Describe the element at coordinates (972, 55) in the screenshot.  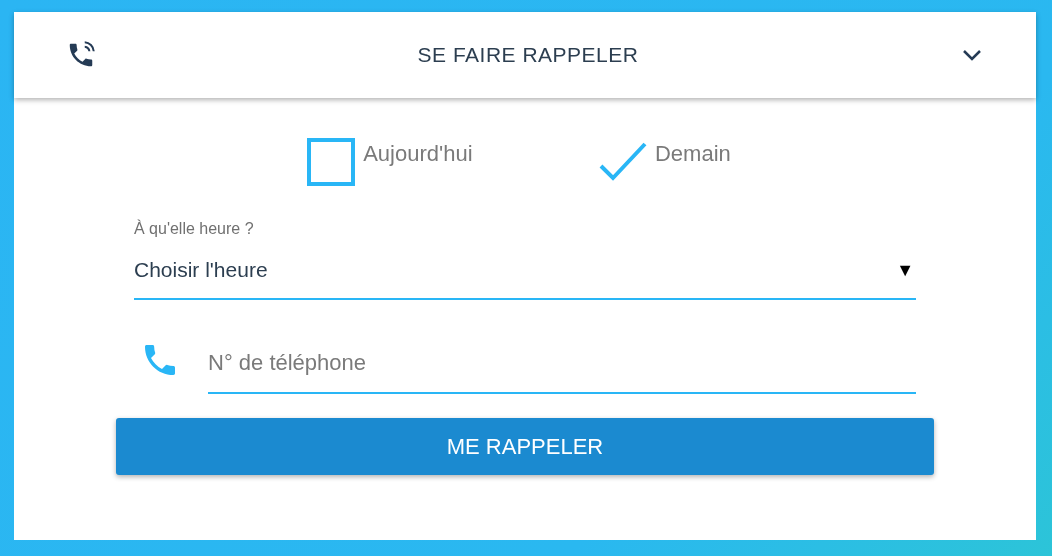
I see `chevron-icon` at that location.